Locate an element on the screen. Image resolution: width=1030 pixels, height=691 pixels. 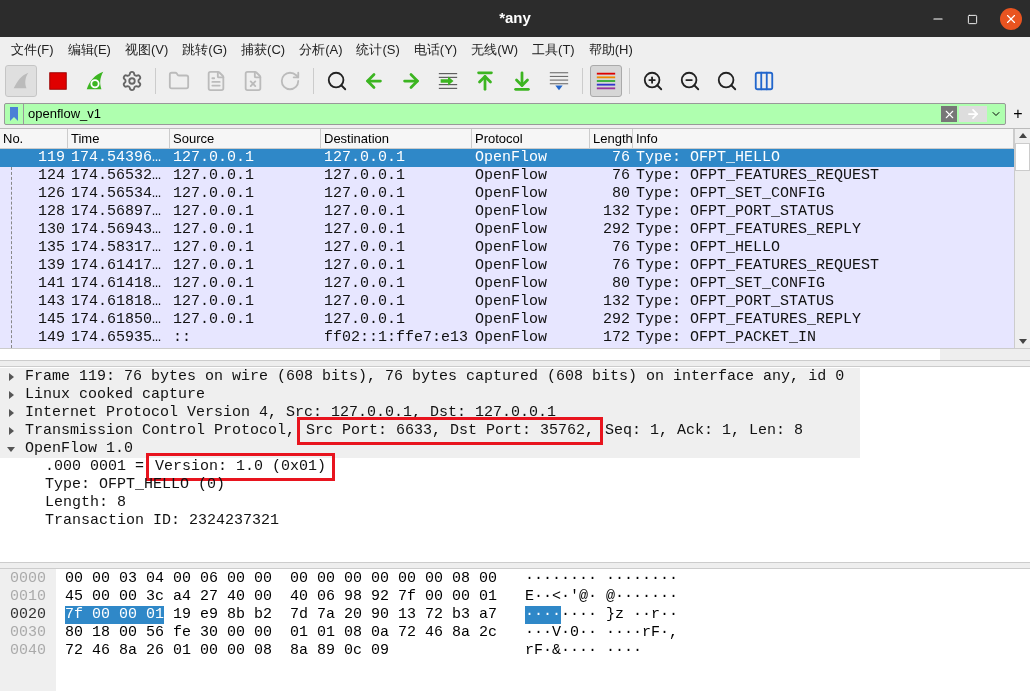
table-cell-text: 132 is located at coordinates (616, 212).